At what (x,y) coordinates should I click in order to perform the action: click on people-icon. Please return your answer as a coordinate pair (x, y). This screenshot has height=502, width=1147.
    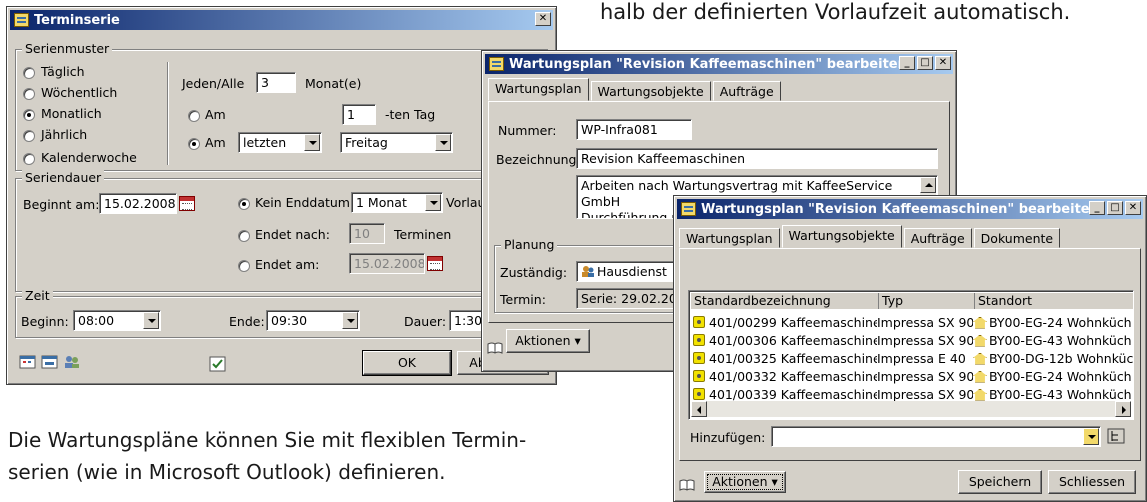
    Looking at the image, I should click on (72, 362).